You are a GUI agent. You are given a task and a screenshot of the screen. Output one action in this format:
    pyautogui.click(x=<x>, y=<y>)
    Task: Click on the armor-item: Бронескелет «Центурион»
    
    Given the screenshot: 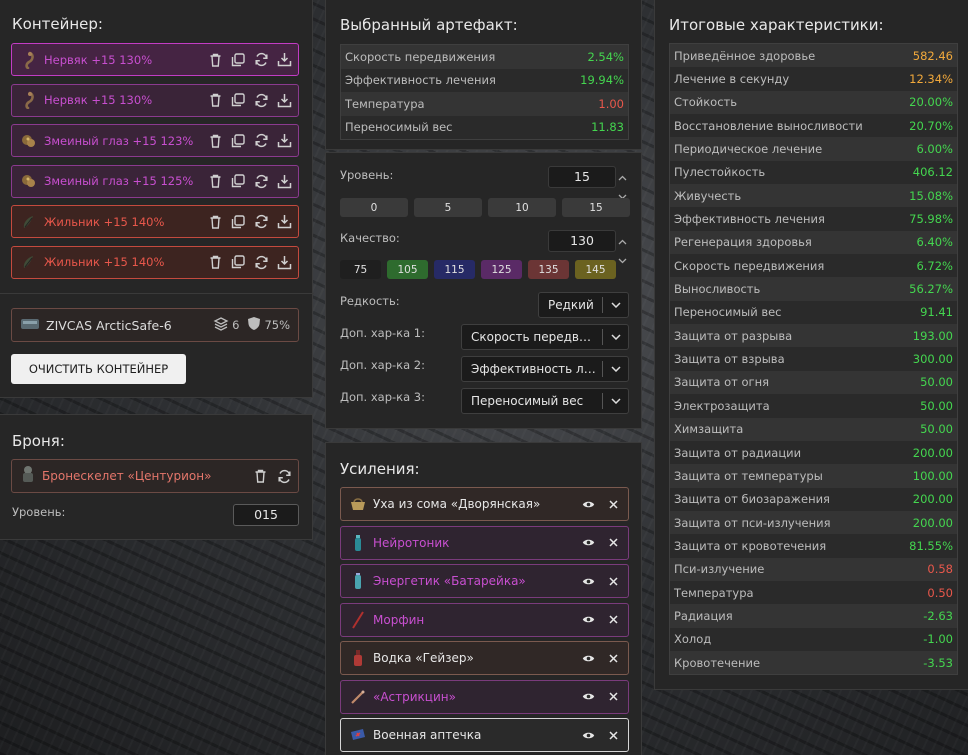 What is the action you would take?
    pyautogui.click(x=155, y=476)
    